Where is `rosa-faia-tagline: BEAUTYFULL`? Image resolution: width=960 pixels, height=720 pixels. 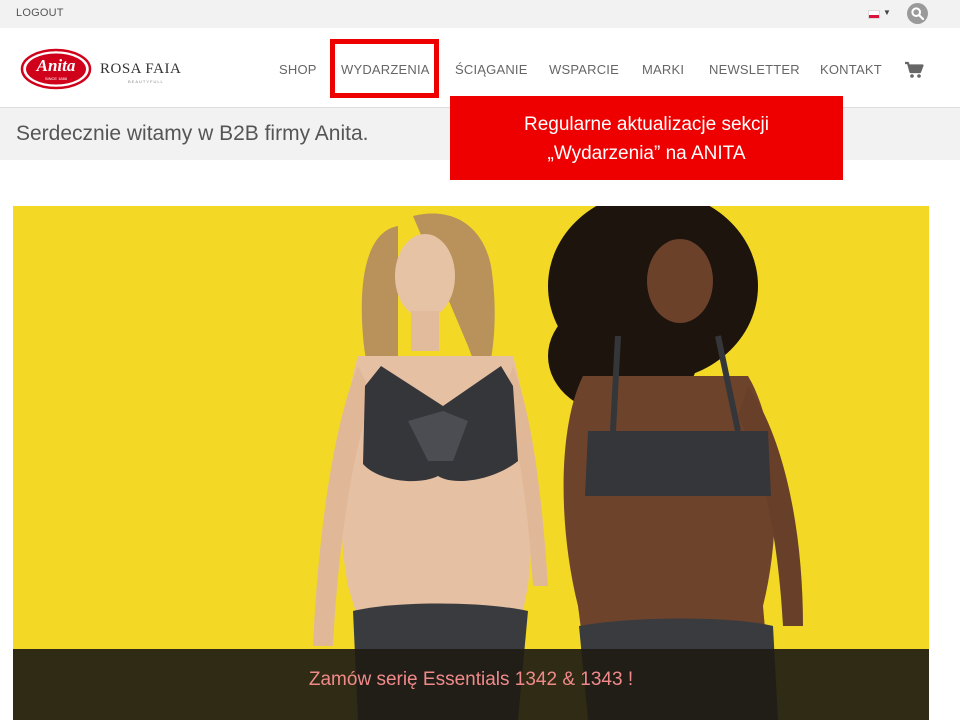 rosa-faia-tagline: BEAUTYFULL is located at coordinates (146, 81).